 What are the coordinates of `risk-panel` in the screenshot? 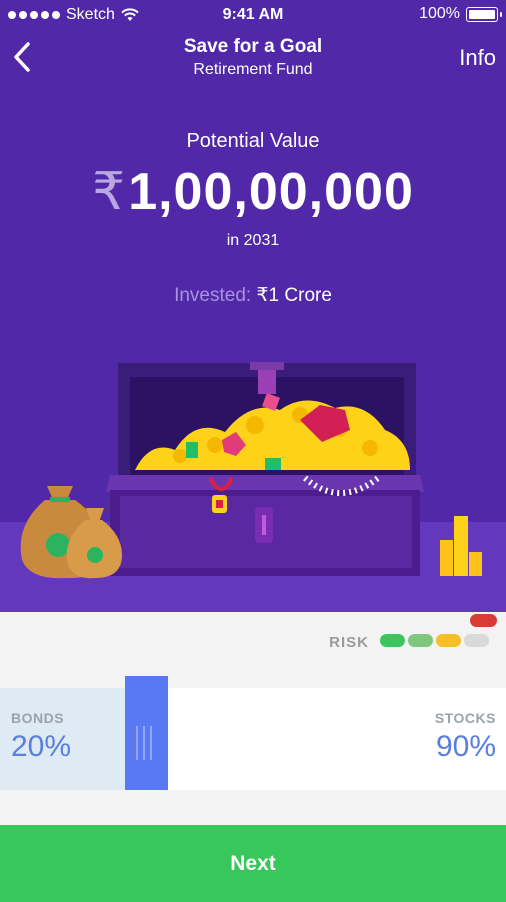 It's located at (253, 650).